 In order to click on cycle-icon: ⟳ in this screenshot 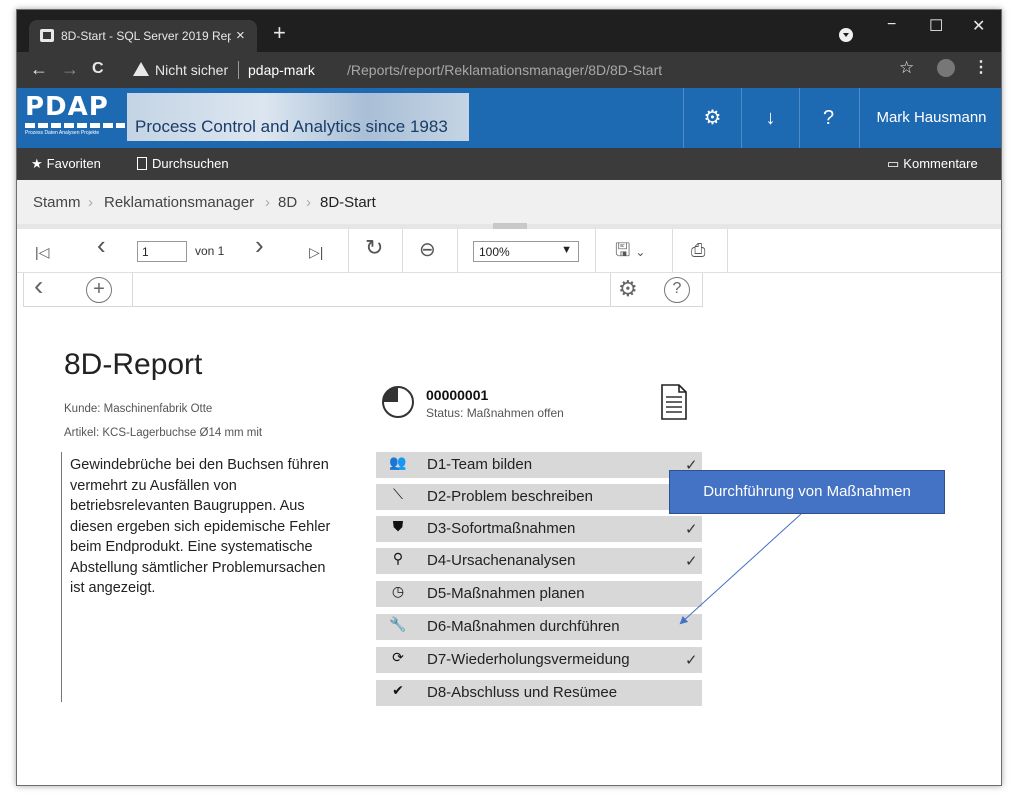, I will do `click(398, 658)`.